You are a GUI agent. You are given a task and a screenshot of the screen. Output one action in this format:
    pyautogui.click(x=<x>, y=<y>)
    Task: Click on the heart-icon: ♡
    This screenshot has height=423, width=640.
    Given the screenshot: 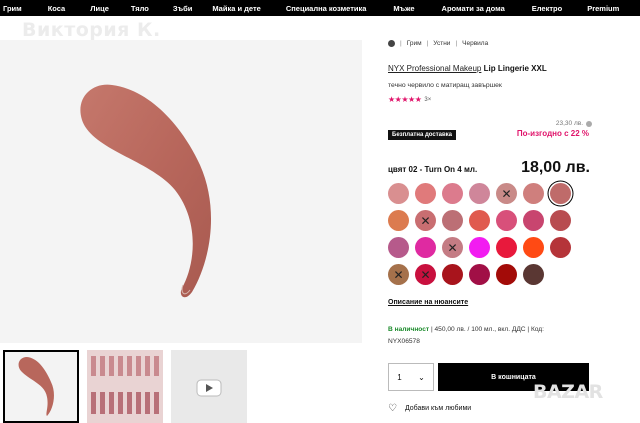 What is the action you would take?
    pyautogui.click(x=392, y=408)
    